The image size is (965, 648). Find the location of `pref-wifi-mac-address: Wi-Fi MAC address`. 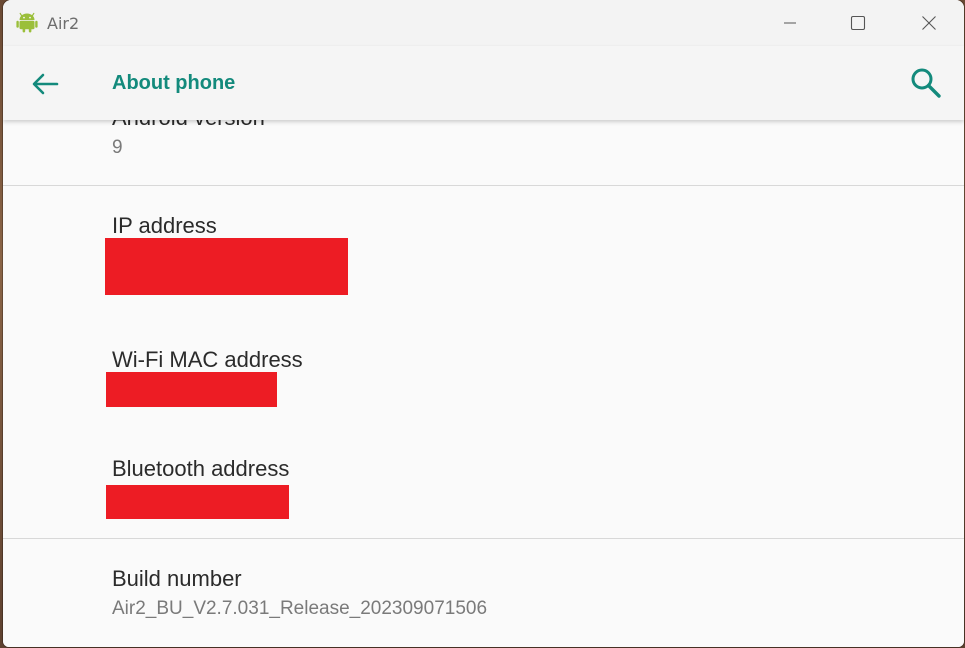

pref-wifi-mac-address: Wi-Fi MAC address is located at coordinates (207, 360).